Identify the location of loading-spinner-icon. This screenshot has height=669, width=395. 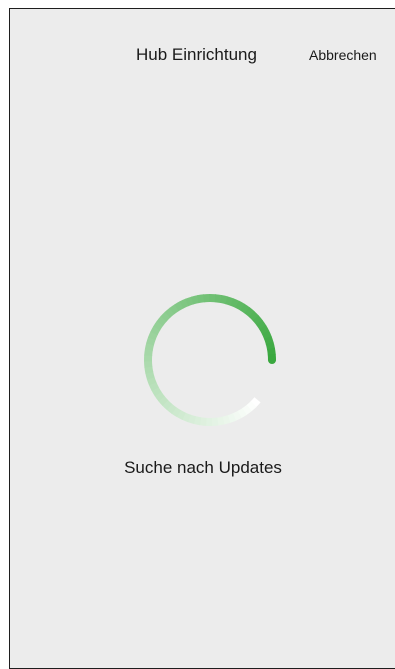
(210, 360).